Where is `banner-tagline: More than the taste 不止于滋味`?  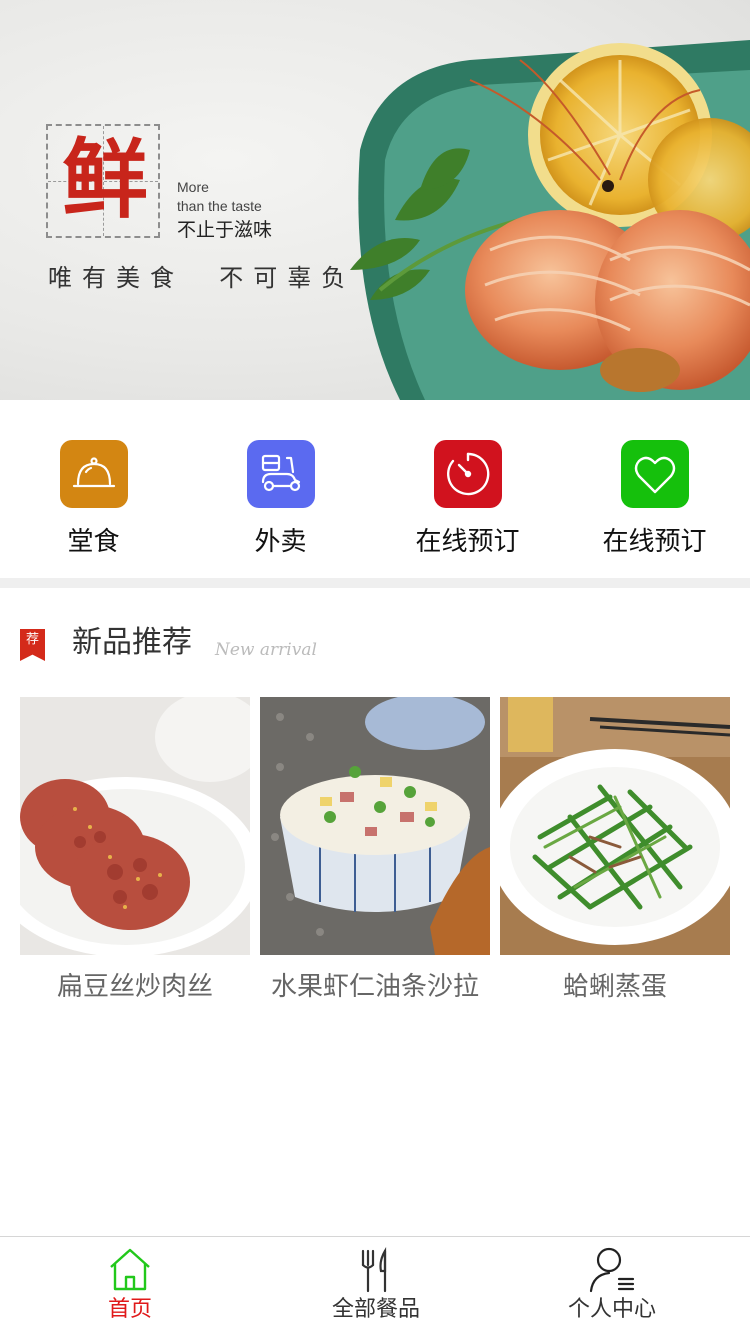 banner-tagline: More than the taste 不止于滋味 is located at coordinates (224, 211).